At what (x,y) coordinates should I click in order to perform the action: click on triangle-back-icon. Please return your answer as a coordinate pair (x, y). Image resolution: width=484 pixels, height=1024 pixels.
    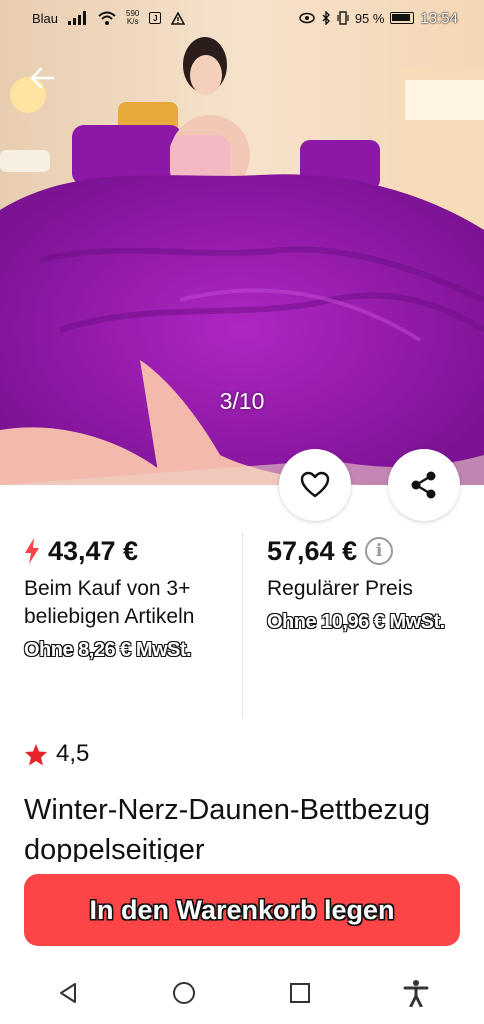
    Looking at the image, I should click on (68, 993).